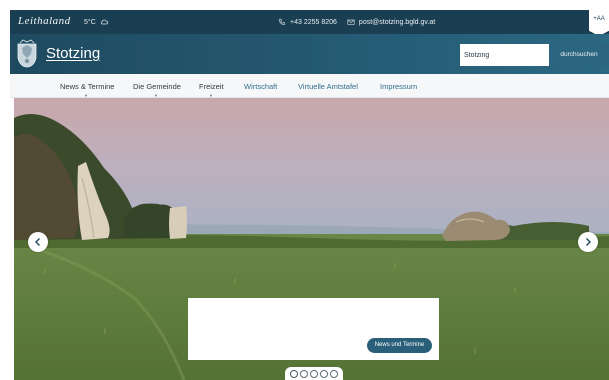 This screenshot has width=609, height=380. I want to click on weather-widget: 5°C, so click(96, 22).